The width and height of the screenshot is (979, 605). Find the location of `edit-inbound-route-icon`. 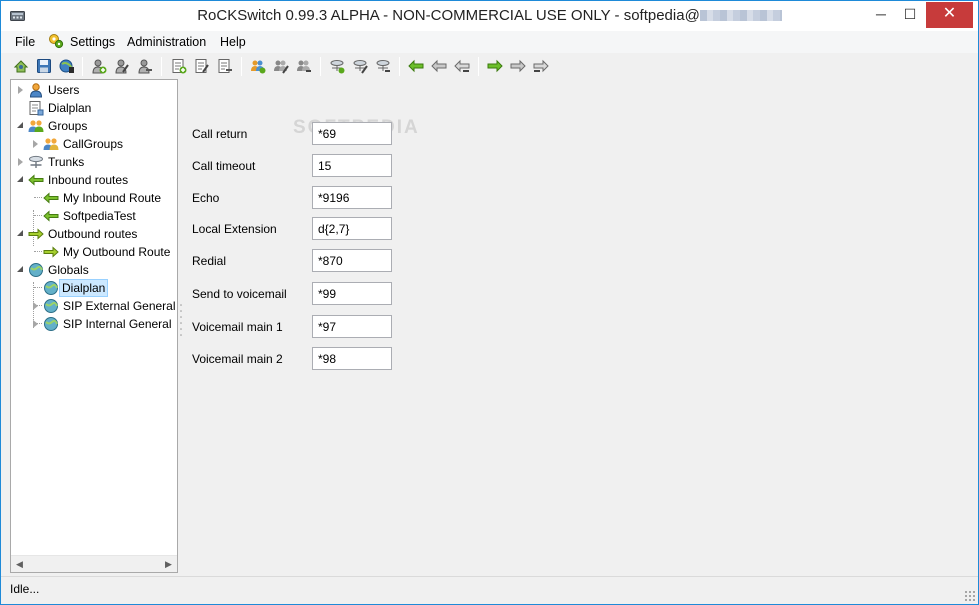

edit-inbound-route-icon is located at coordinates (439, 66).